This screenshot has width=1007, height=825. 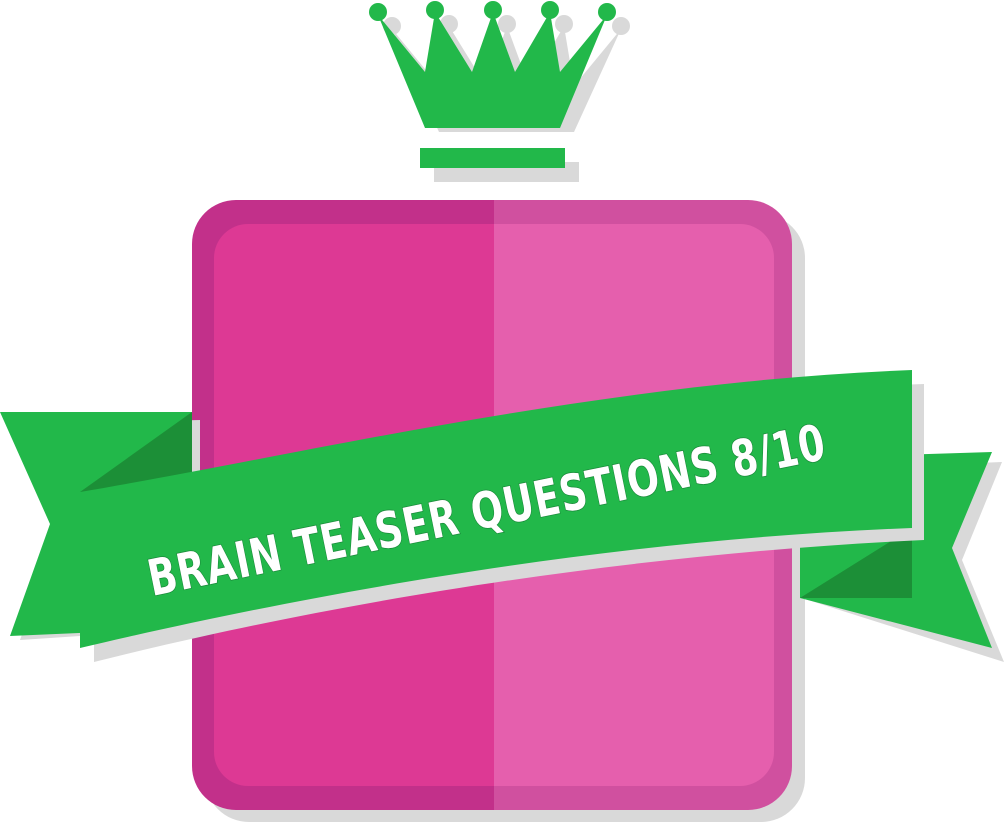 What do you see at coordinates (499, 91) in the screenshot?
I see `crown-icon` at bounding box center [499, 91].